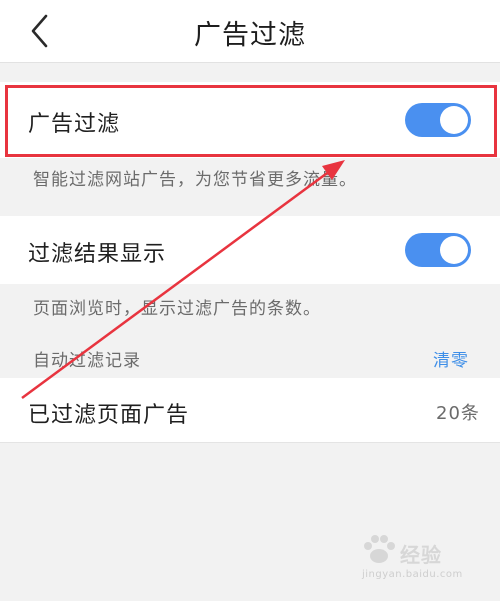  What do you see at coordinates (74, 124) in the screenshot?
I see `ad-filter-label: 广告过滤` at bounding box center [74, 124].